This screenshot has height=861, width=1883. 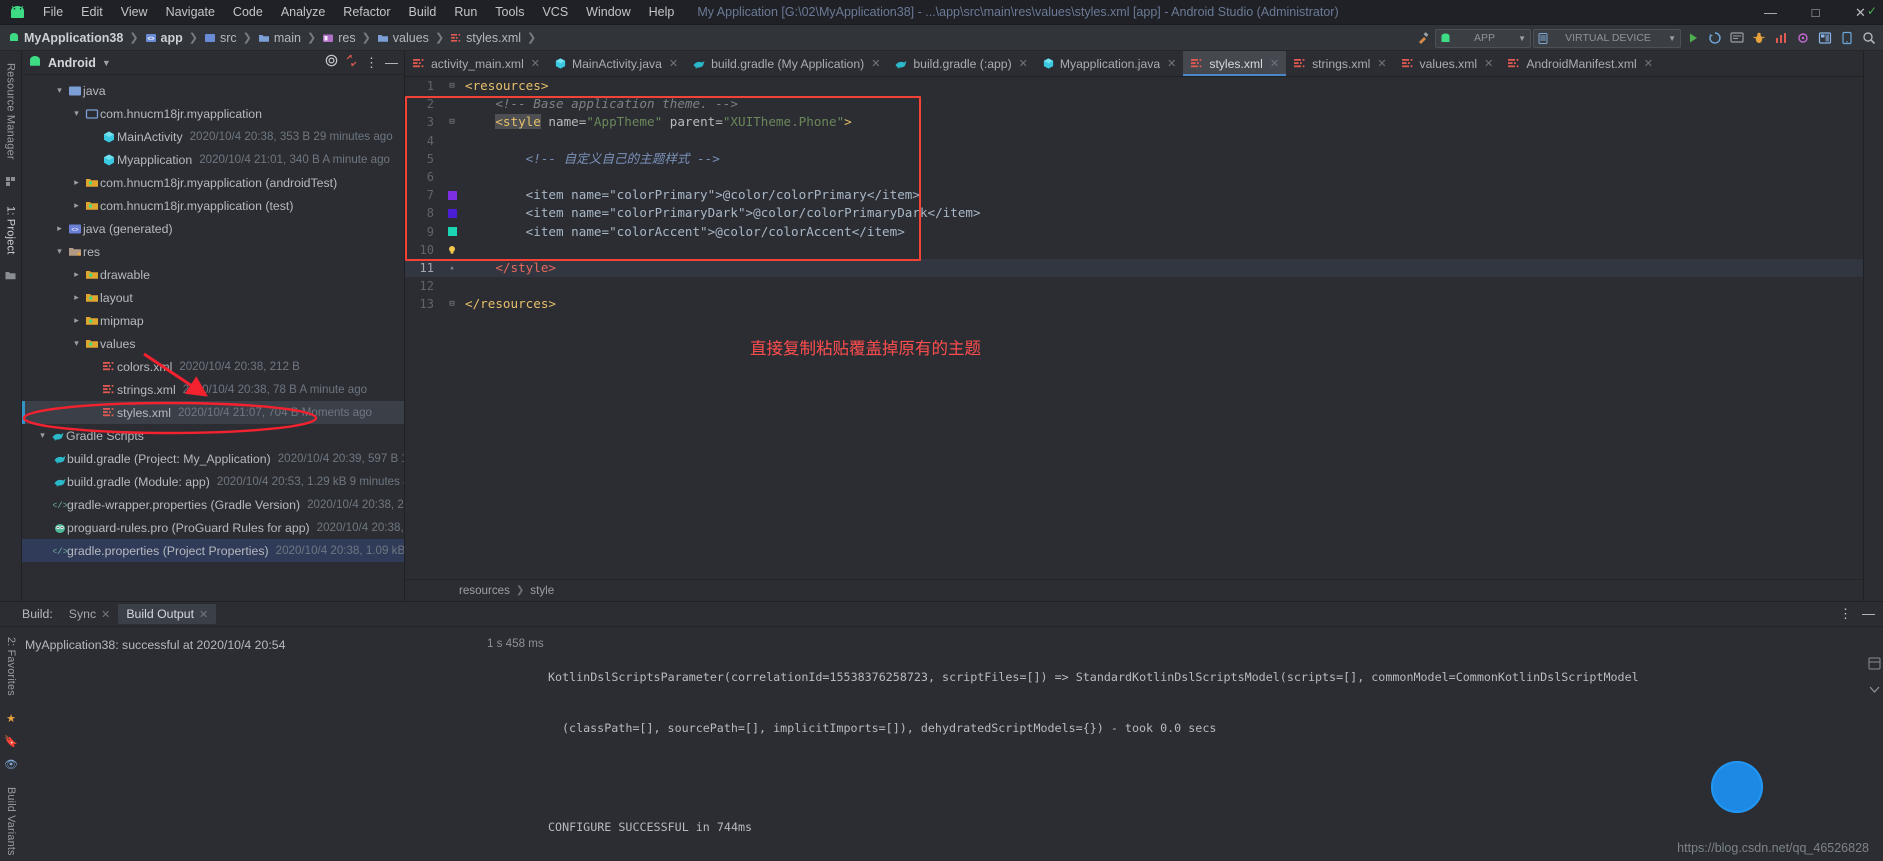 I want to click on menu-navigate: Navigate, so click(x=190, y=12).